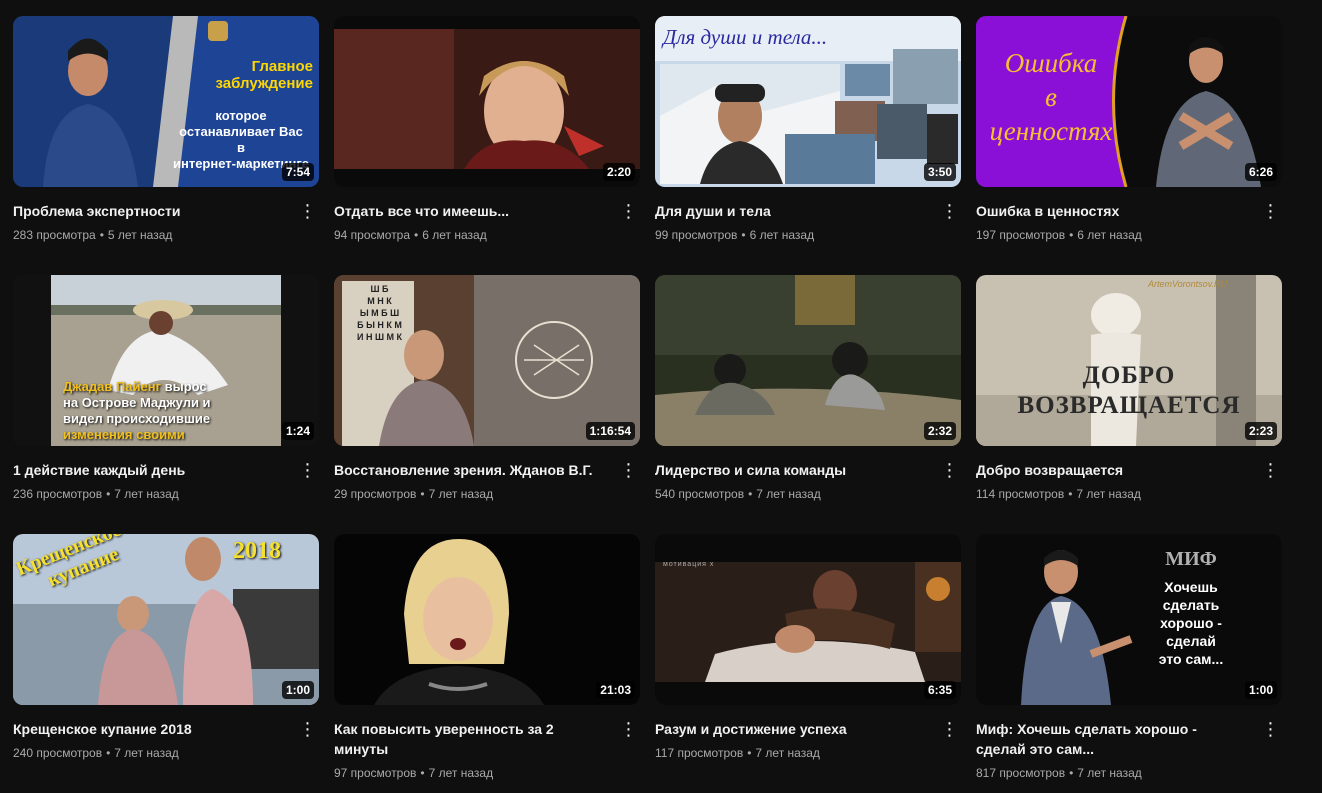 This screenshot has height=793, width=1322. Describe the element at coordinates (149, 470) in the screenshot. I see `video-title: 1 действие каждый день` at that location.